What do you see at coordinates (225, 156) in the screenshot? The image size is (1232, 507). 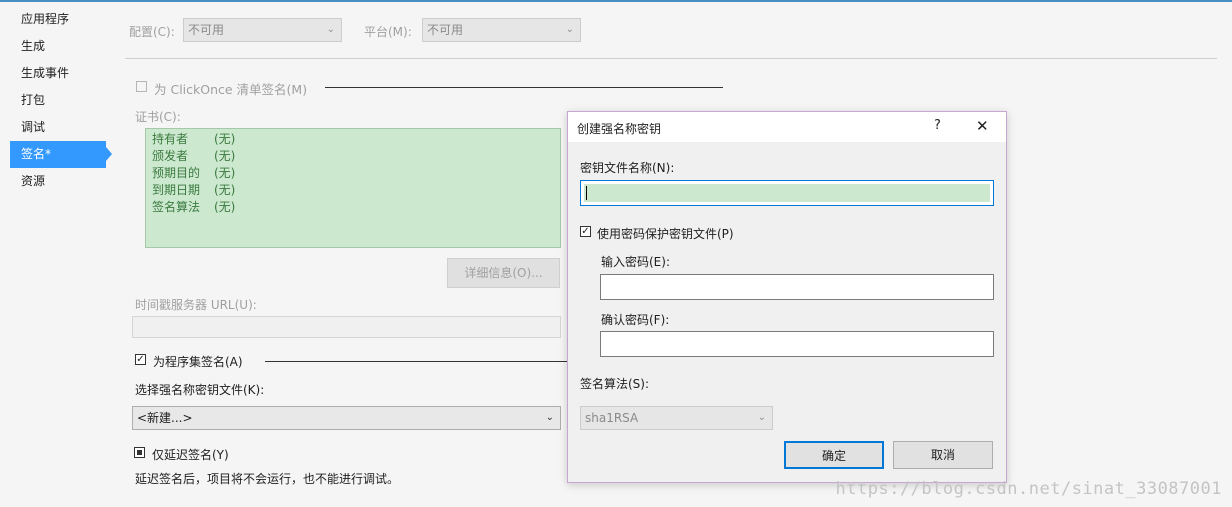 I see `cert-issuer-value: (无)` at bounding box center [225, 156].